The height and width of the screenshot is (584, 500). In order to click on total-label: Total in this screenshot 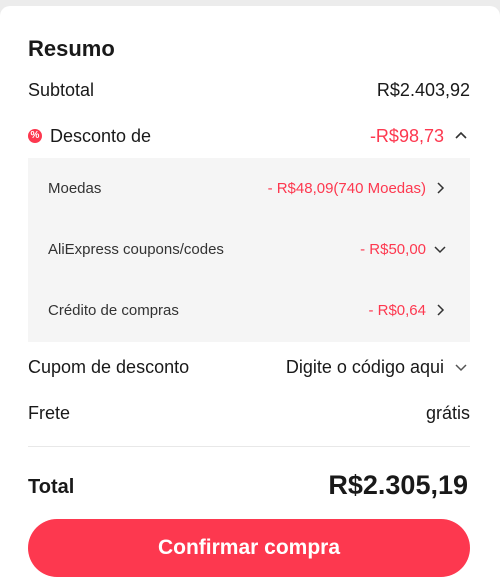, I will do `click(51, 487)`.